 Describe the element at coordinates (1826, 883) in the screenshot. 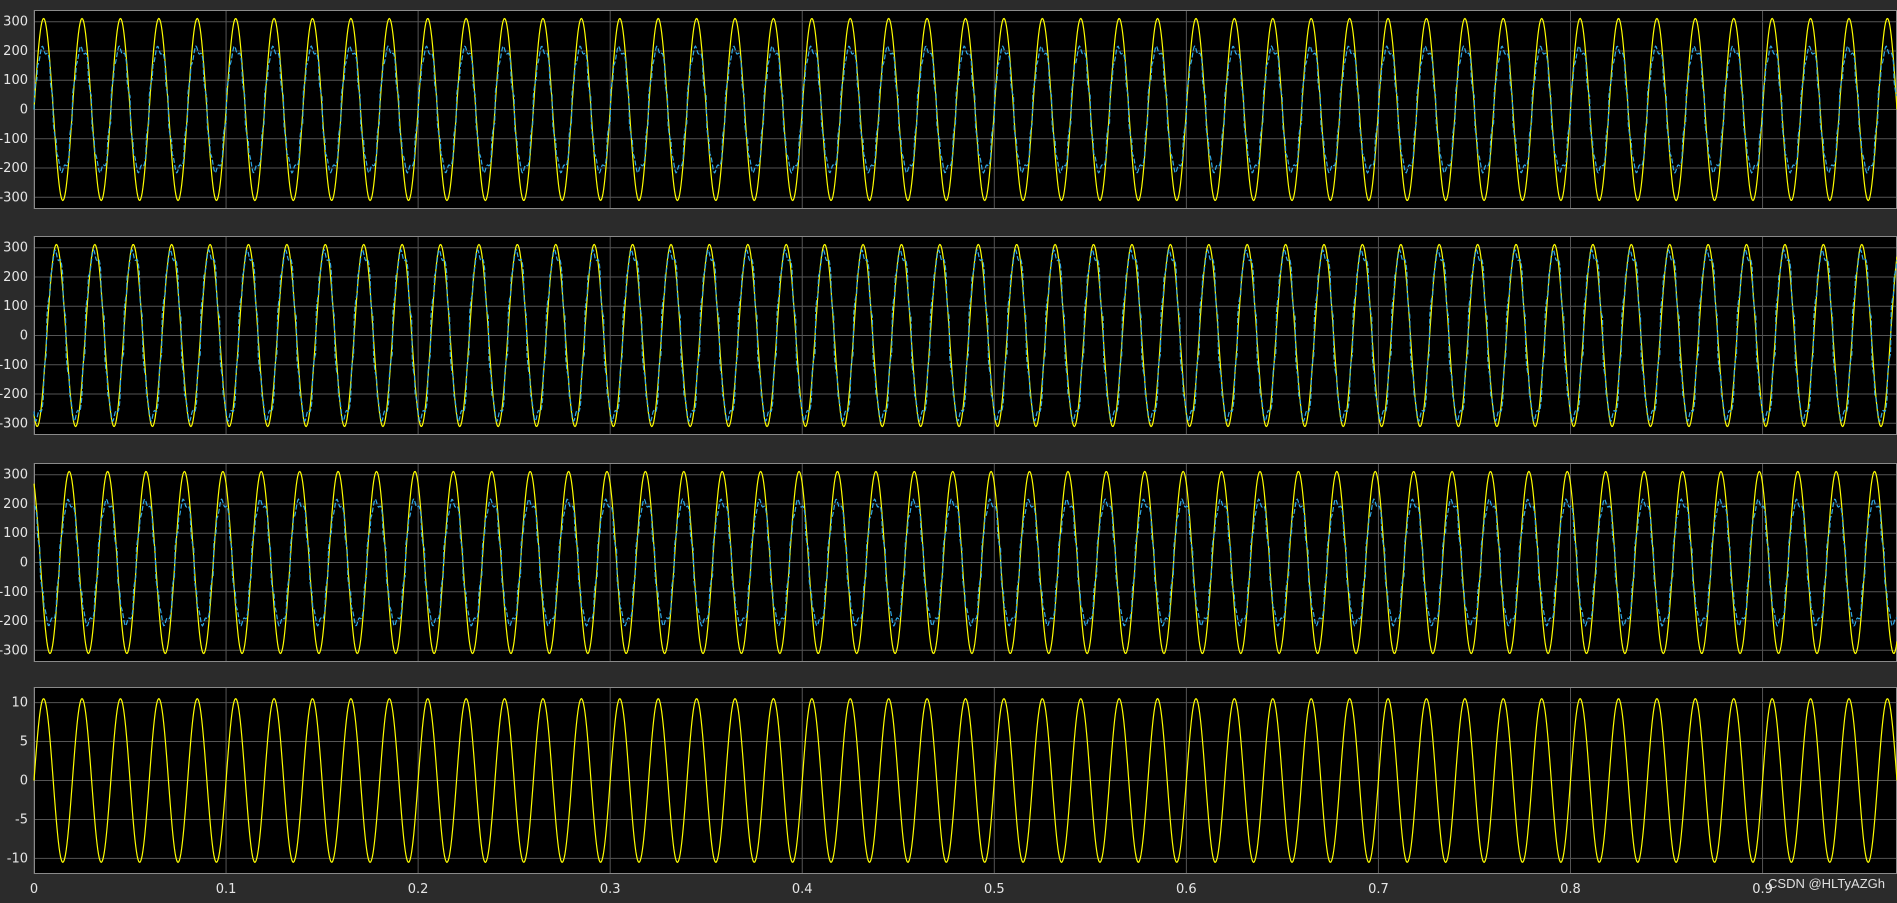

I see `watermark: CSDN @HLTyAZGh` at that location.